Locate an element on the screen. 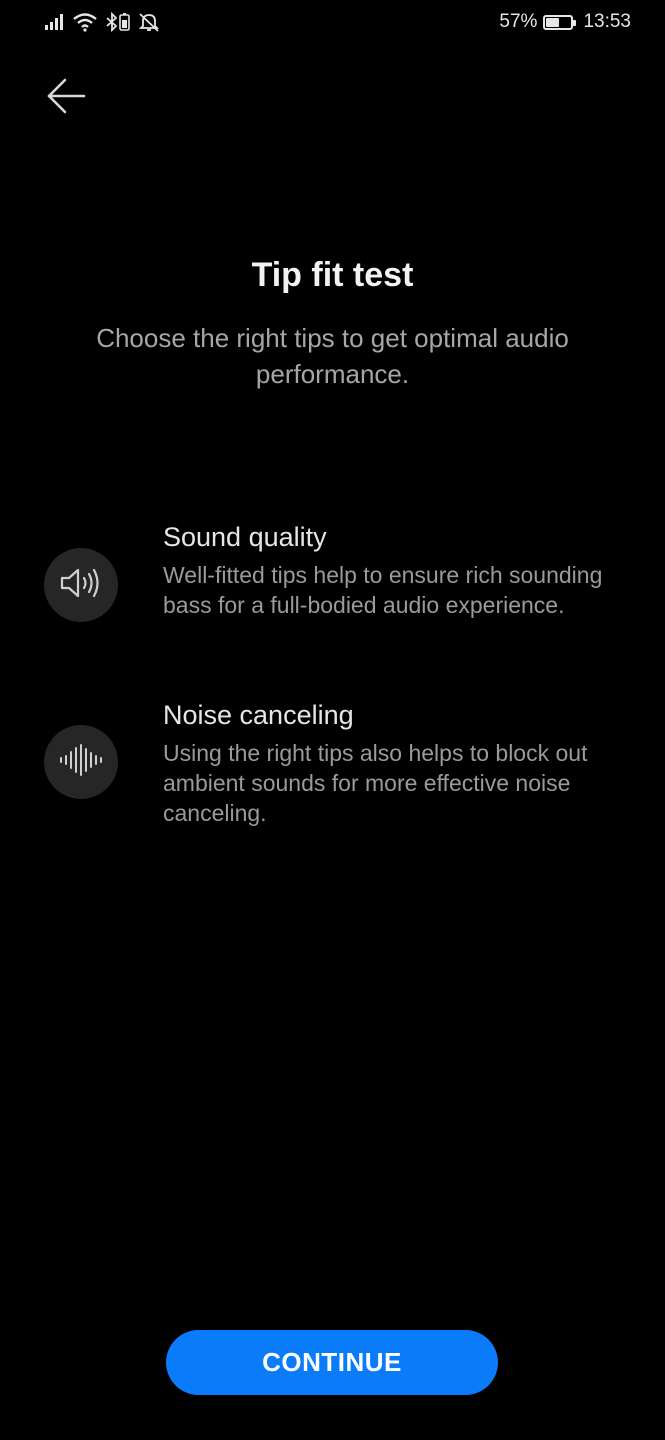 This screenshot has height=1440, width=665. status-bar-left is located at coordinates (102, 24).